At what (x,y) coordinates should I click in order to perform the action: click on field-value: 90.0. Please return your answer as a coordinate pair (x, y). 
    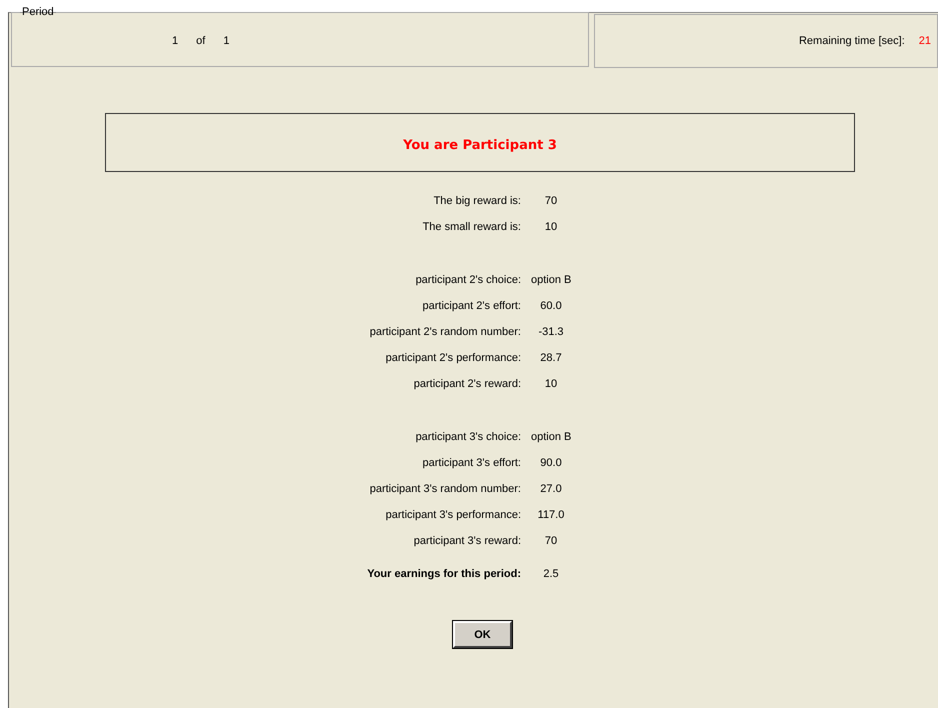
    Looking at the image, I should click on (551, 463).